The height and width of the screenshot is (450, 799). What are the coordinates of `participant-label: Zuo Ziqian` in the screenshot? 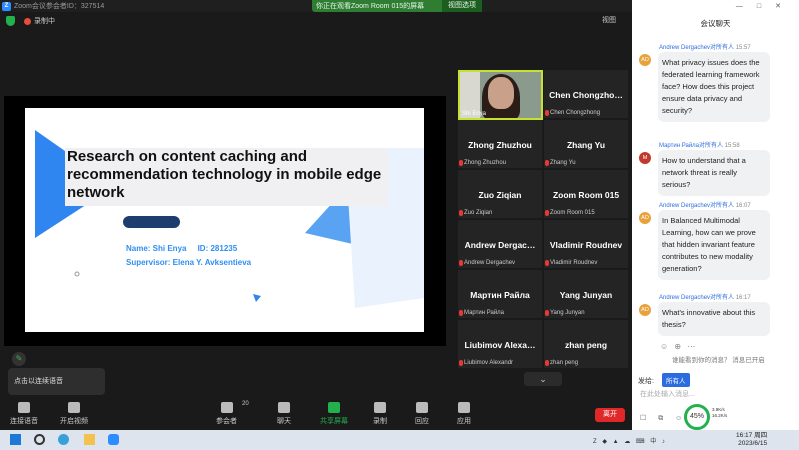 It's located at (478, 213).